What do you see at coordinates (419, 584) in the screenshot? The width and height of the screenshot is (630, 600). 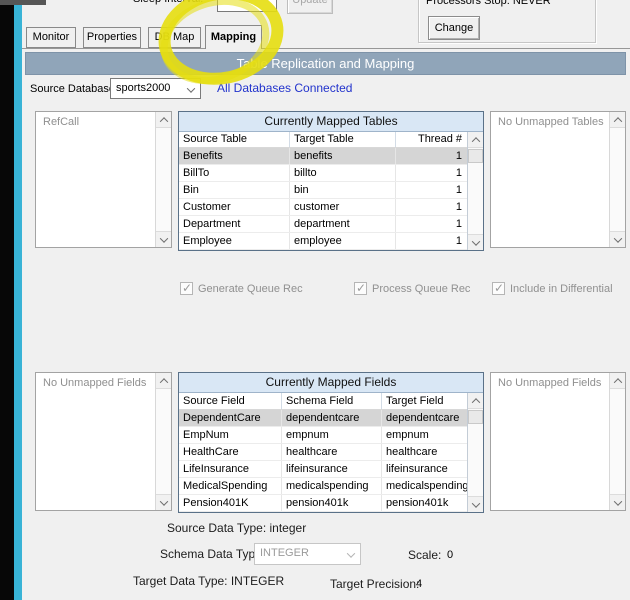 I see `target-precision-value: 4` at bounding box center [419, 584].